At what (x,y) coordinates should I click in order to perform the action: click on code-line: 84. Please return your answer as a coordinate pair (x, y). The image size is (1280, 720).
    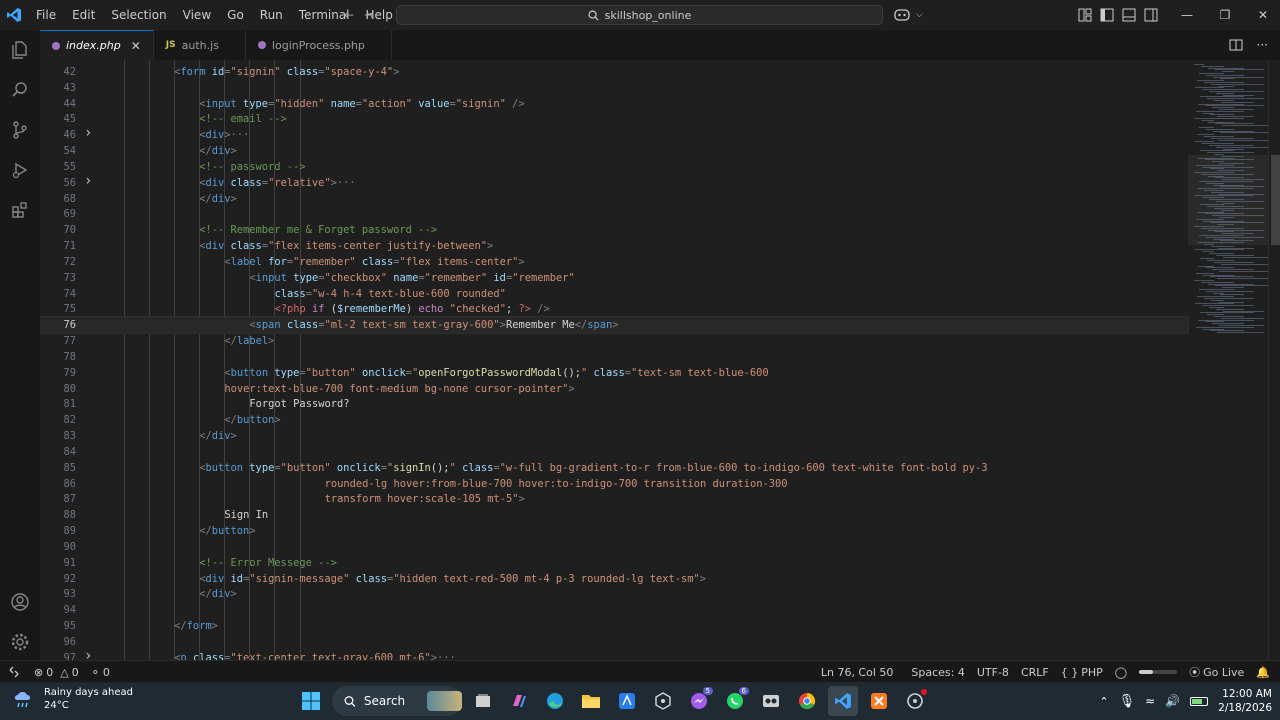
    Looking at the image, I should click on (614, 452).